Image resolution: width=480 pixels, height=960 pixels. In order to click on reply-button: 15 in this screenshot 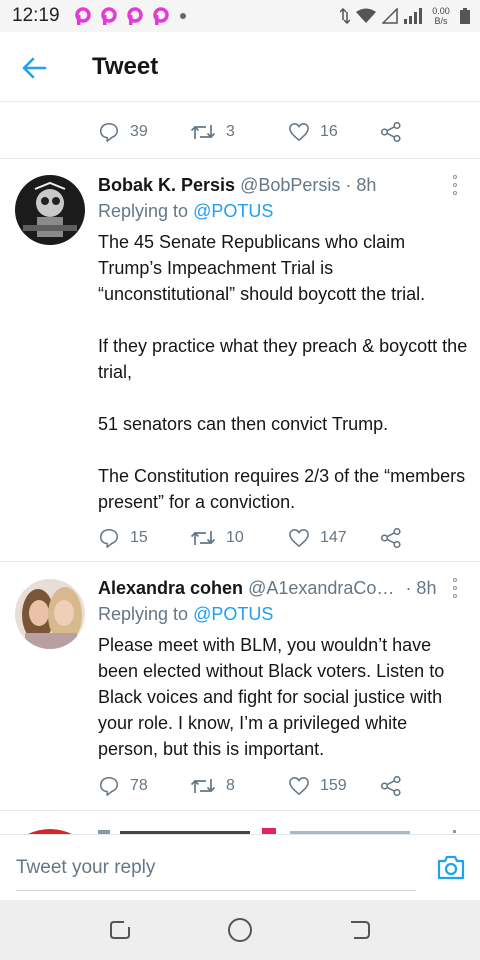, I will do `click(144, 538)`.